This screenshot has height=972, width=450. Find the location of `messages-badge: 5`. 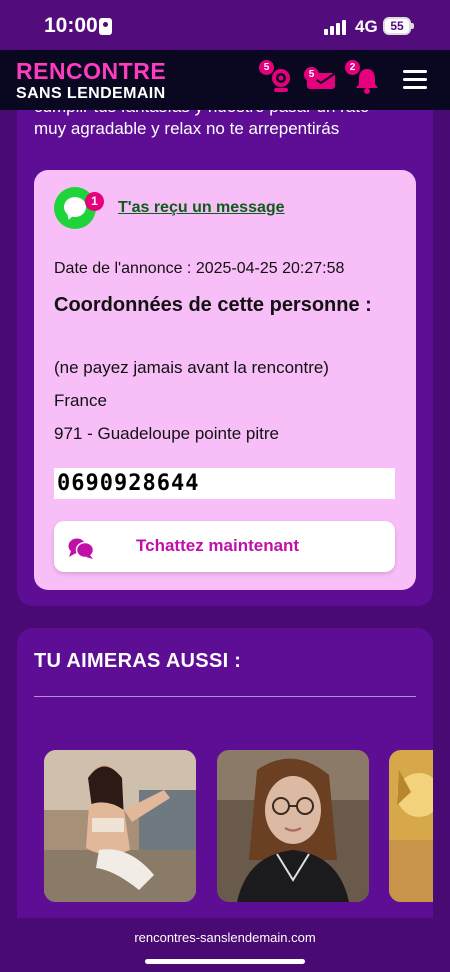

messages-badge: 5 is located at coordinates (311, 74).